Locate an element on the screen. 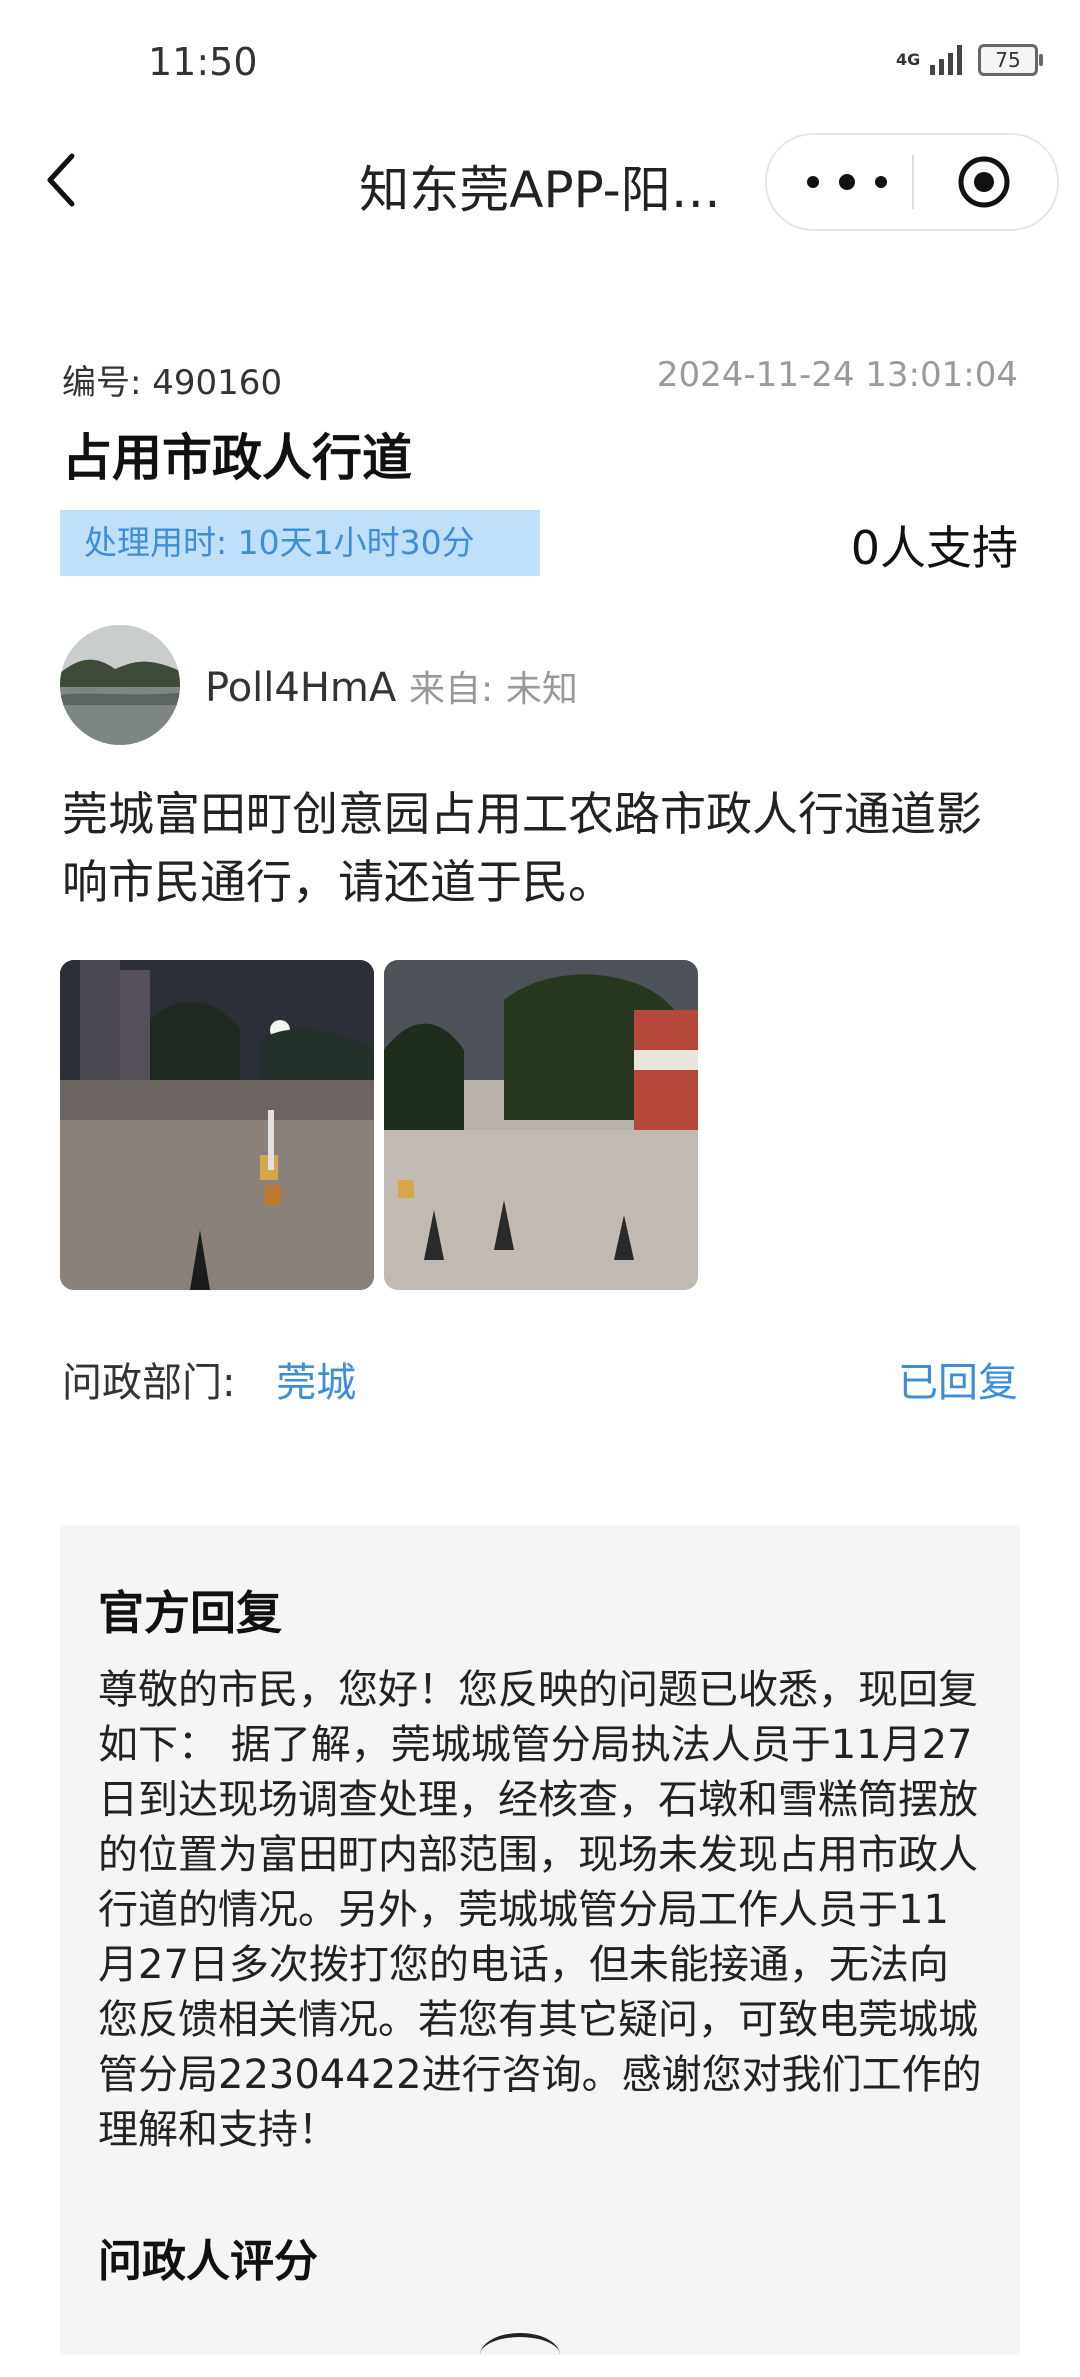 This screenshot has width=1080, height=2377. processing-time-label: 处理用时: is located at coordinates (156, 542).